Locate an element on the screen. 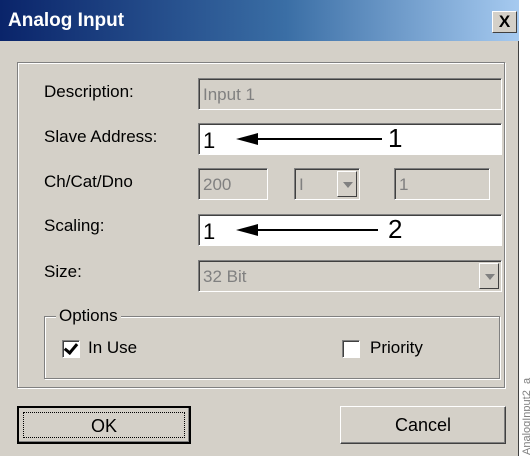  dno-field: 1 is located at coordinates (442, 184).